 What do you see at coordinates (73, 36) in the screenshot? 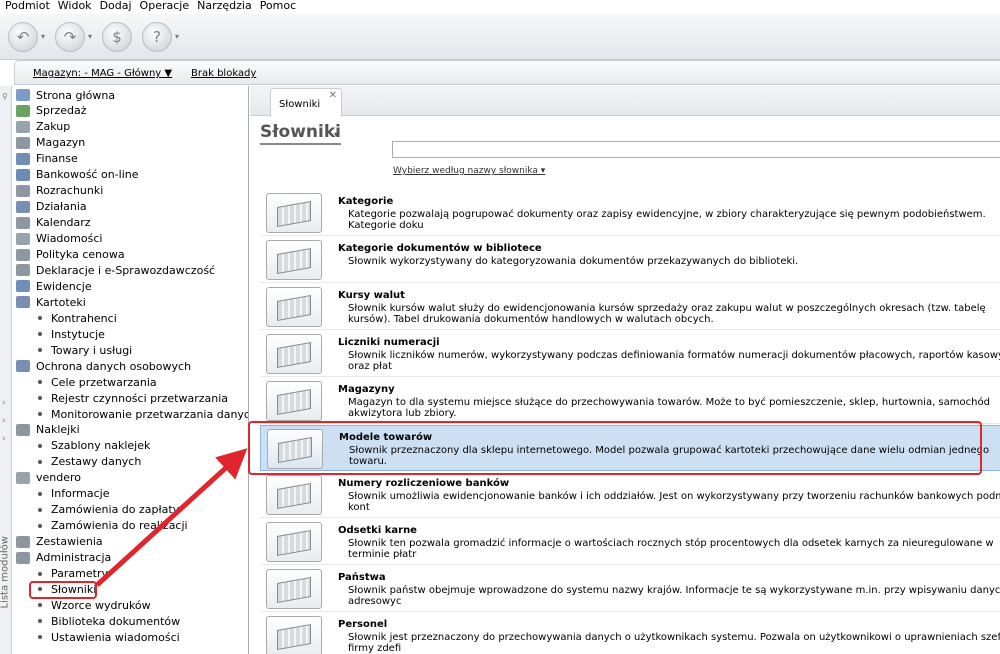
I see `forward-button: ↷ ▾` at bounding box center [73, 36].